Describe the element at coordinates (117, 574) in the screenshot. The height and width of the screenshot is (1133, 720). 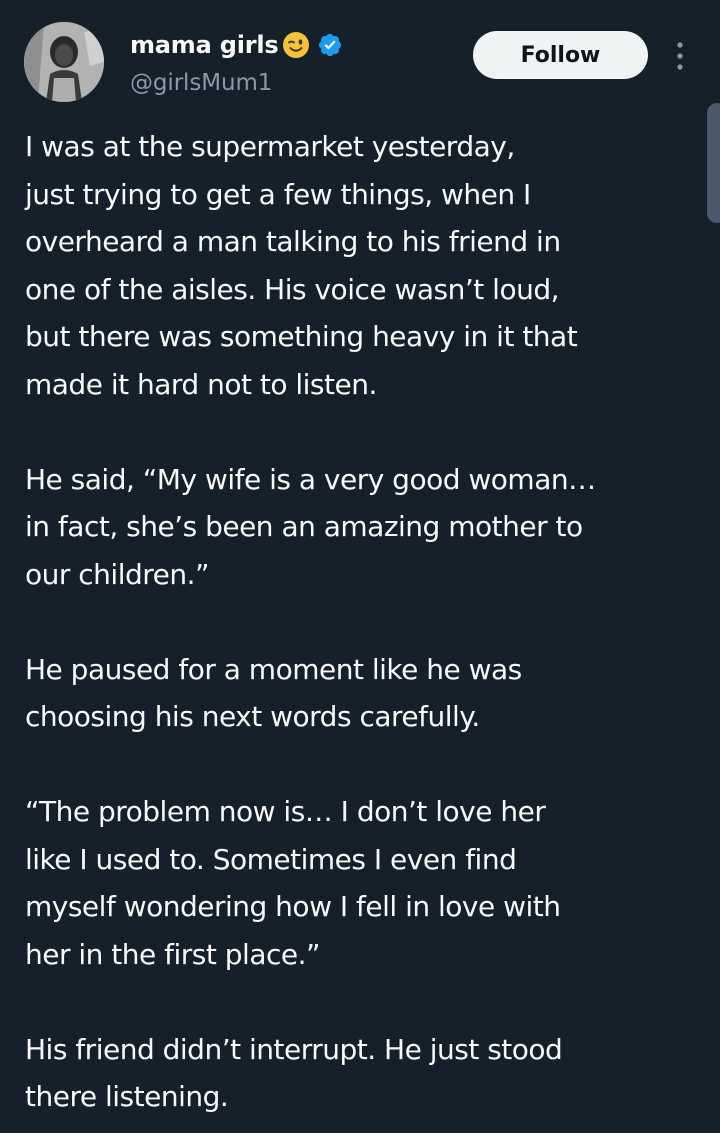
I see `tweet-line: our children.”` at that location.